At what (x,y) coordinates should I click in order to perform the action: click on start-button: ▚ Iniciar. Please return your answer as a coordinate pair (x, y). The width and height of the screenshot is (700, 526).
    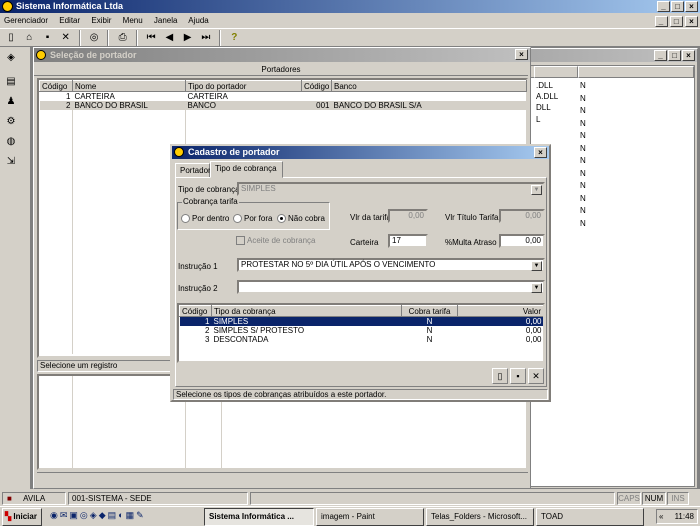
    Looking at the image, I should click on (22, 517).